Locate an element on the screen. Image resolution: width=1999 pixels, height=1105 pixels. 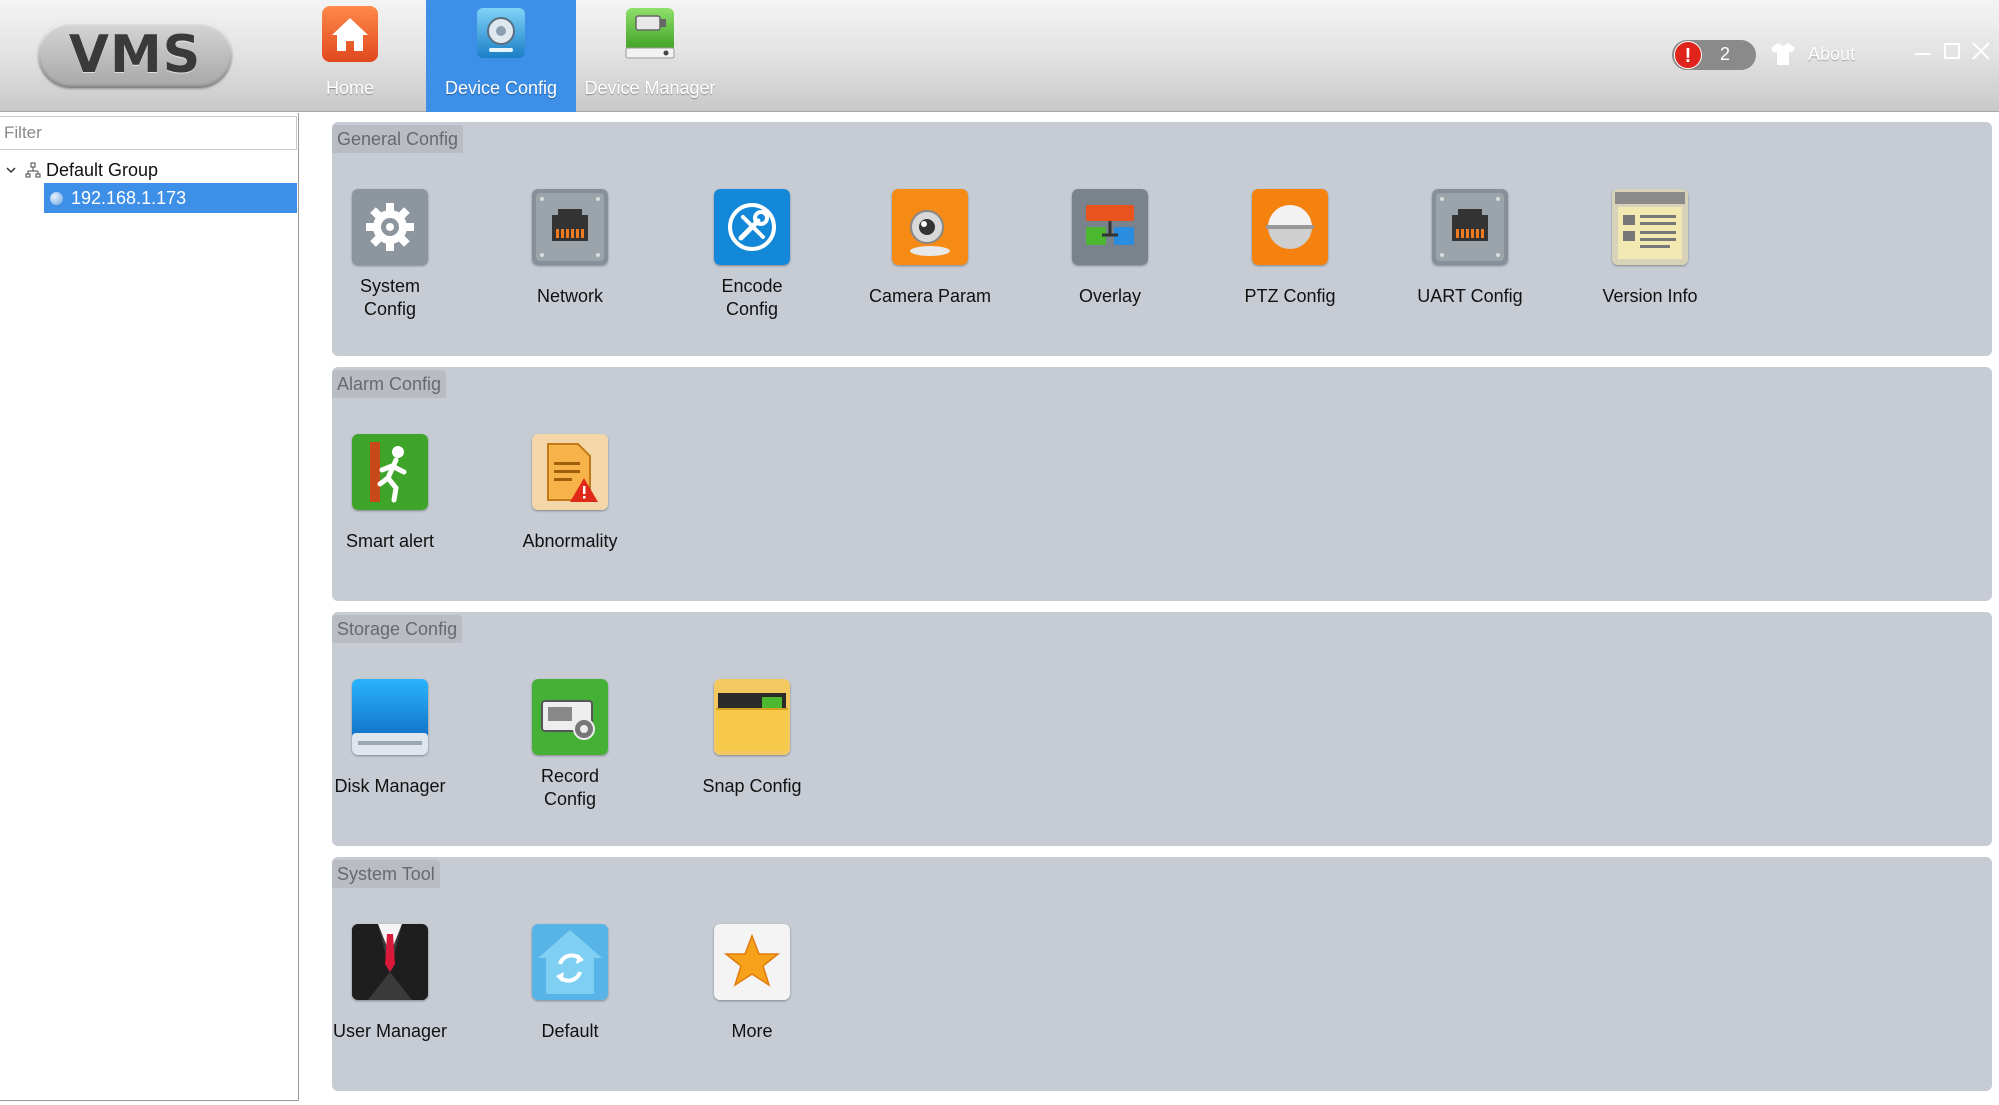
vms-logo: VMS is located at coordinates (135, 55).